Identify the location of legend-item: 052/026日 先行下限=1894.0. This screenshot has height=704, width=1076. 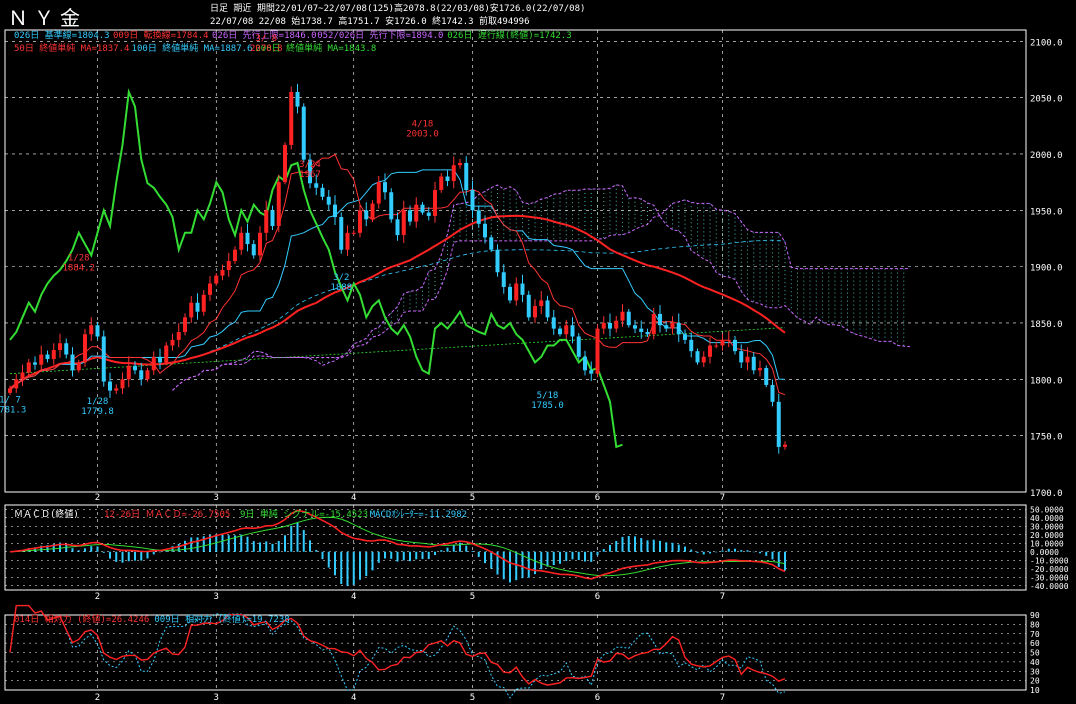
(380, 35).